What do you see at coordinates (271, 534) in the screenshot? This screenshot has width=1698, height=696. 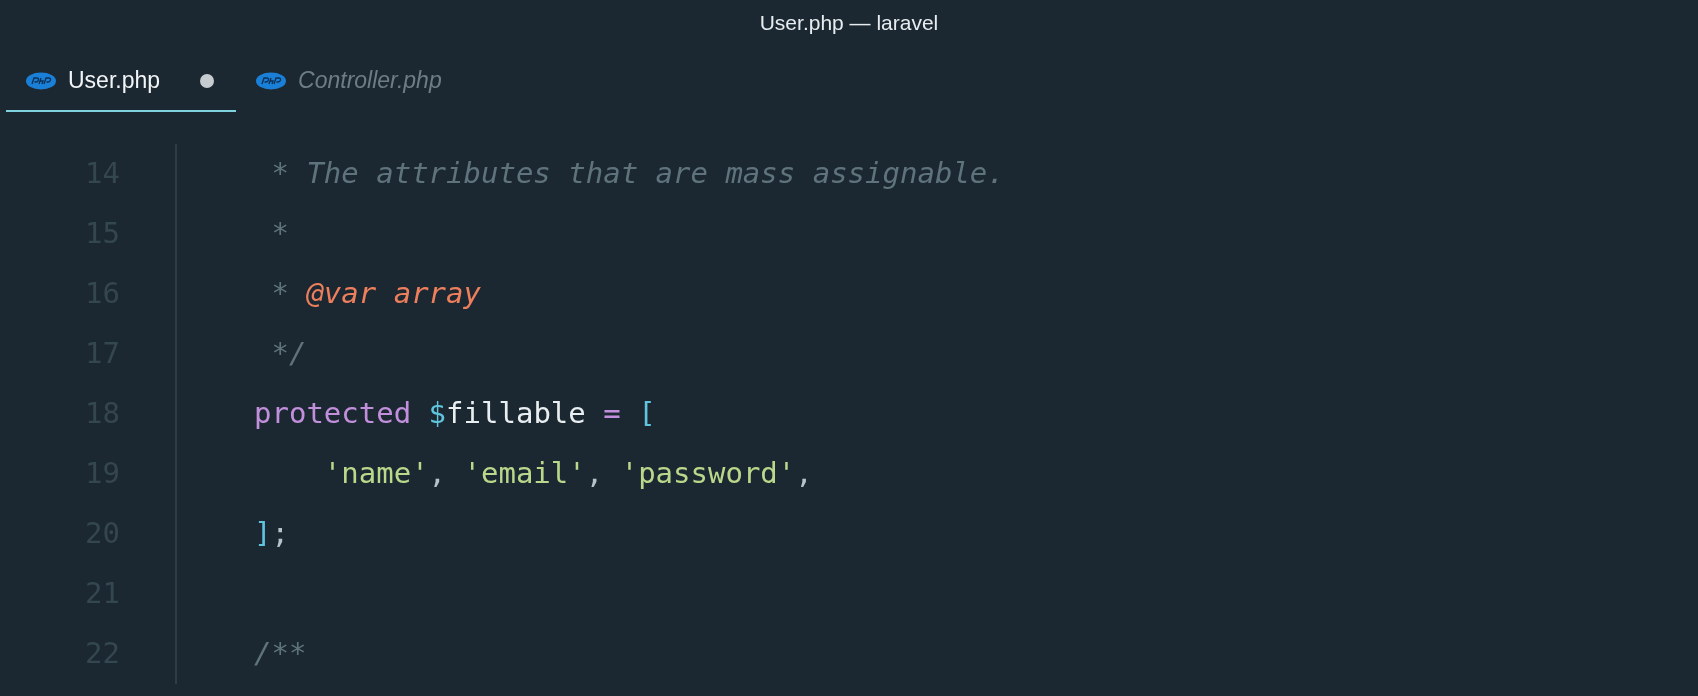 I see `code-line: ];` at bounding box center [271, 534].